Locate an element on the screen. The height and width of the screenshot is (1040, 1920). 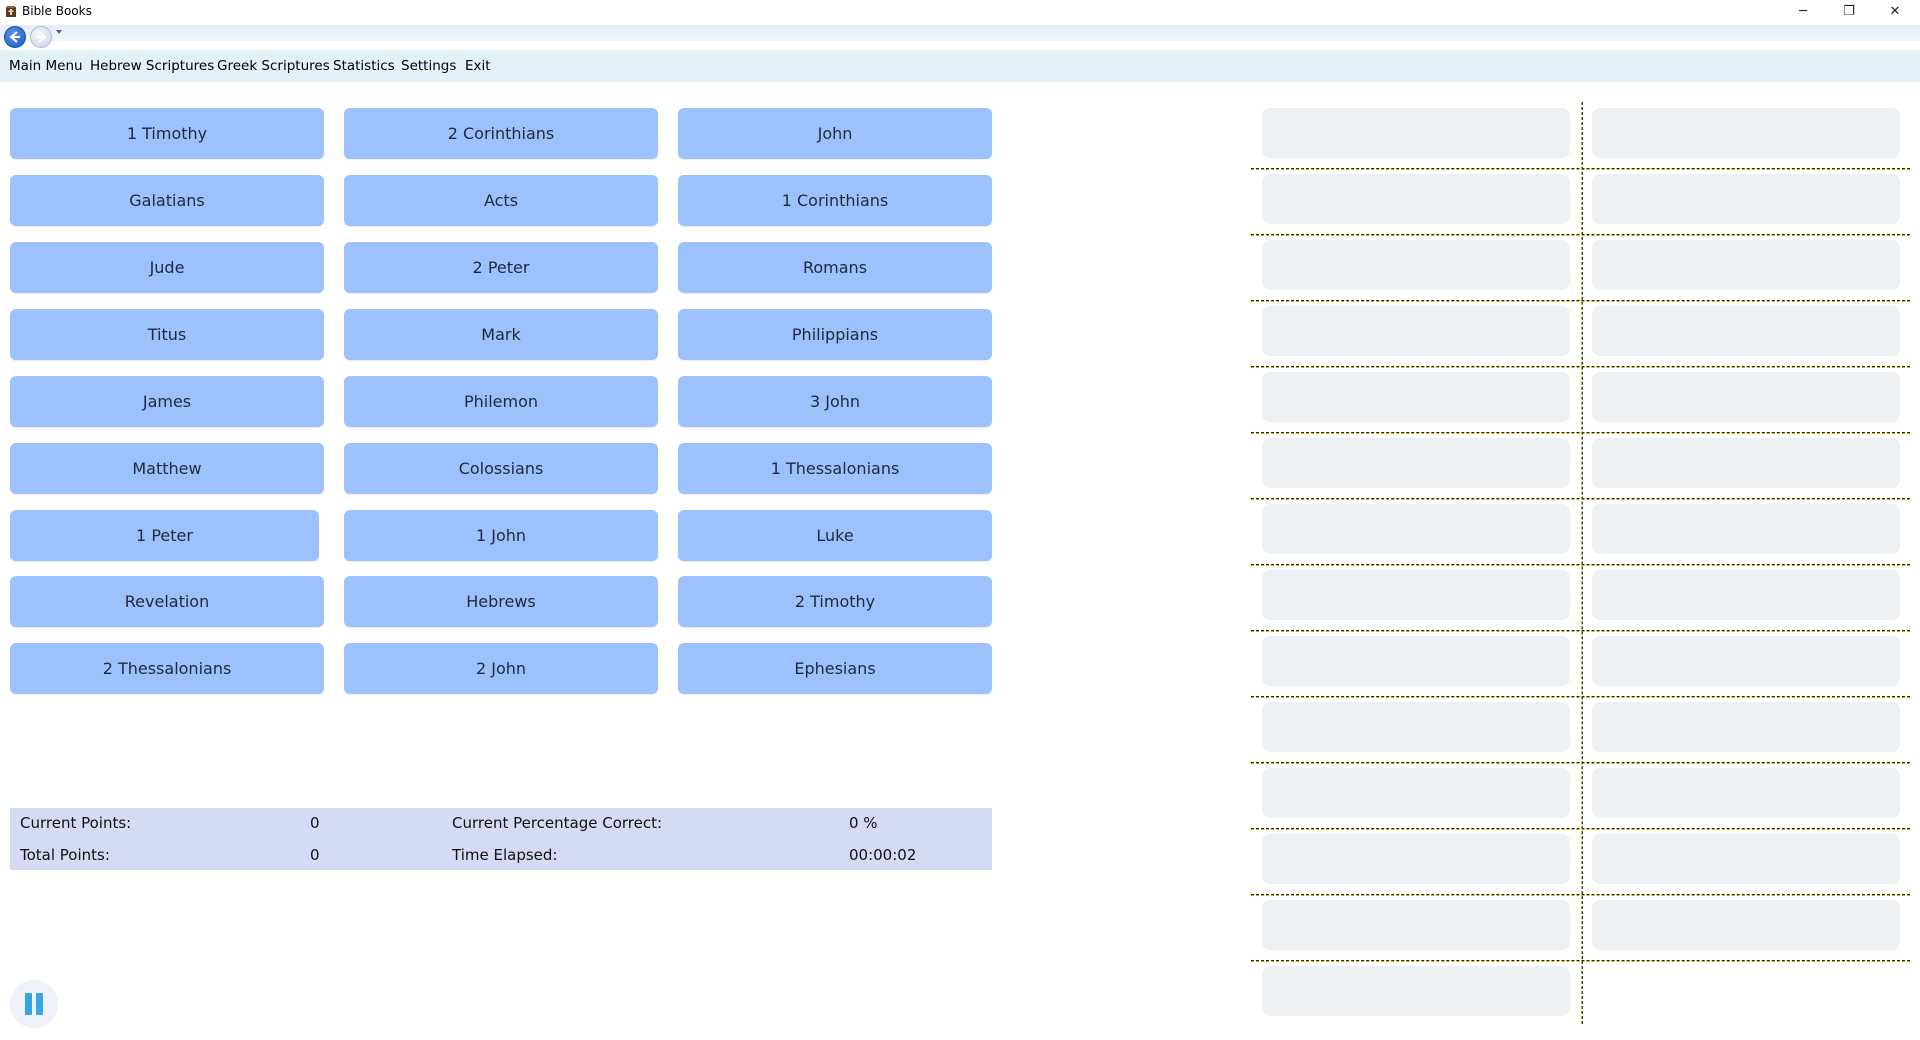
book-button: Matthew is located at coordinates (167, 468).